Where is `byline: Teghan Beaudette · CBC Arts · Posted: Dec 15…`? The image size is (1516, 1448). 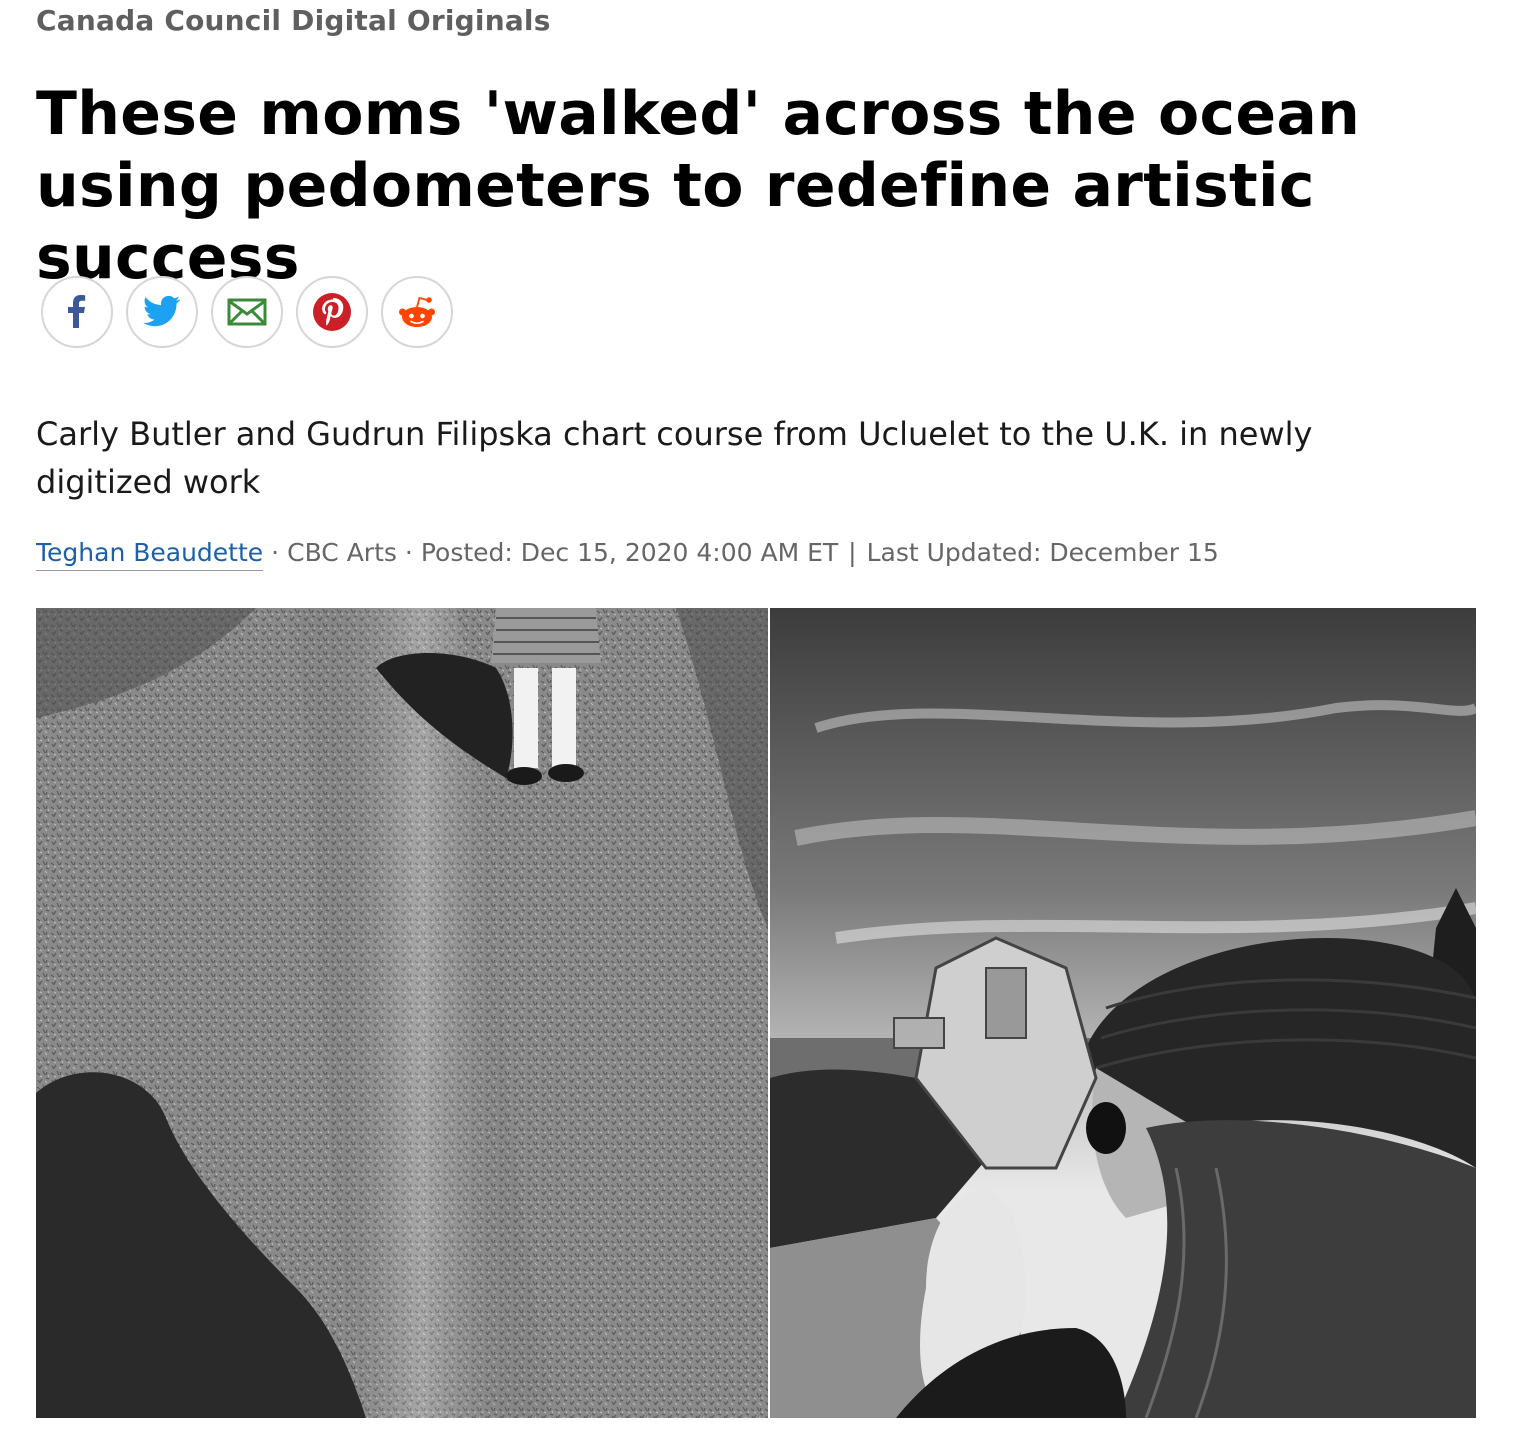 byline: Teghan Beaudette · CBC Arts · Posted: Dec 15… is located at coordinates (627, 554).